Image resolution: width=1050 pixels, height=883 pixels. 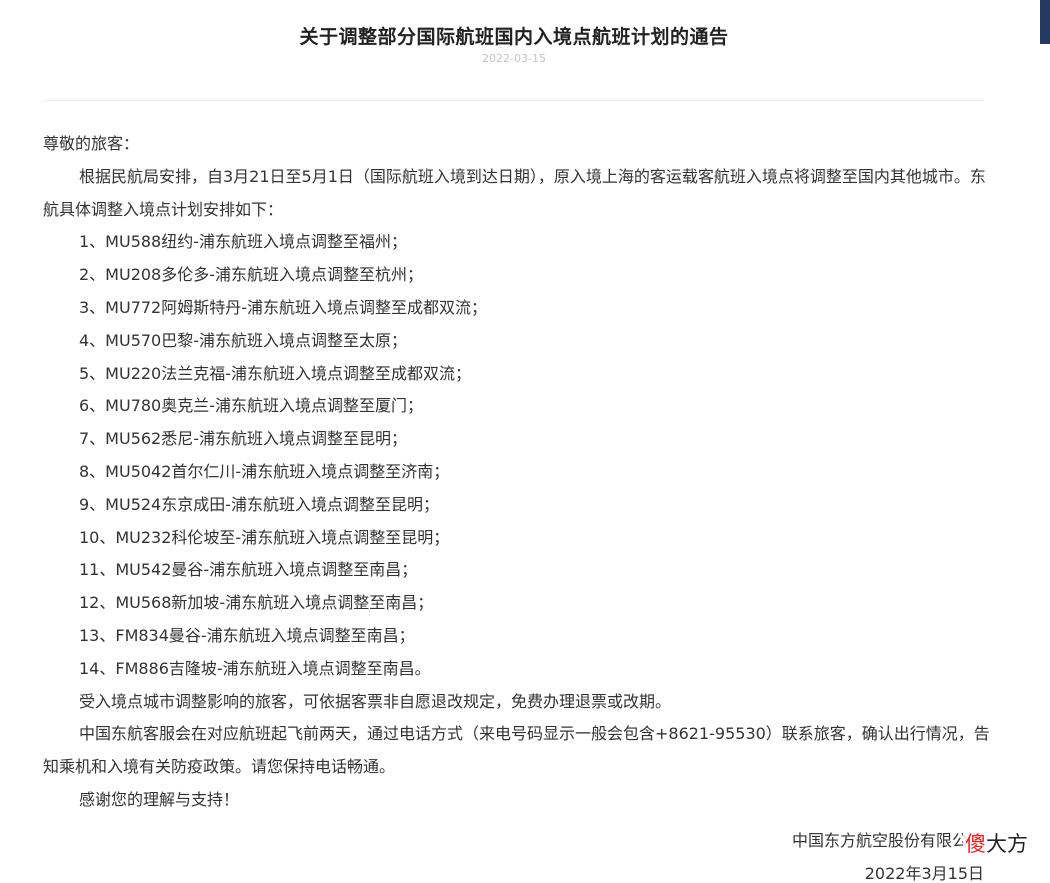 I want to click on watermark-logo: 傻大方, so click(x=996, y=843).